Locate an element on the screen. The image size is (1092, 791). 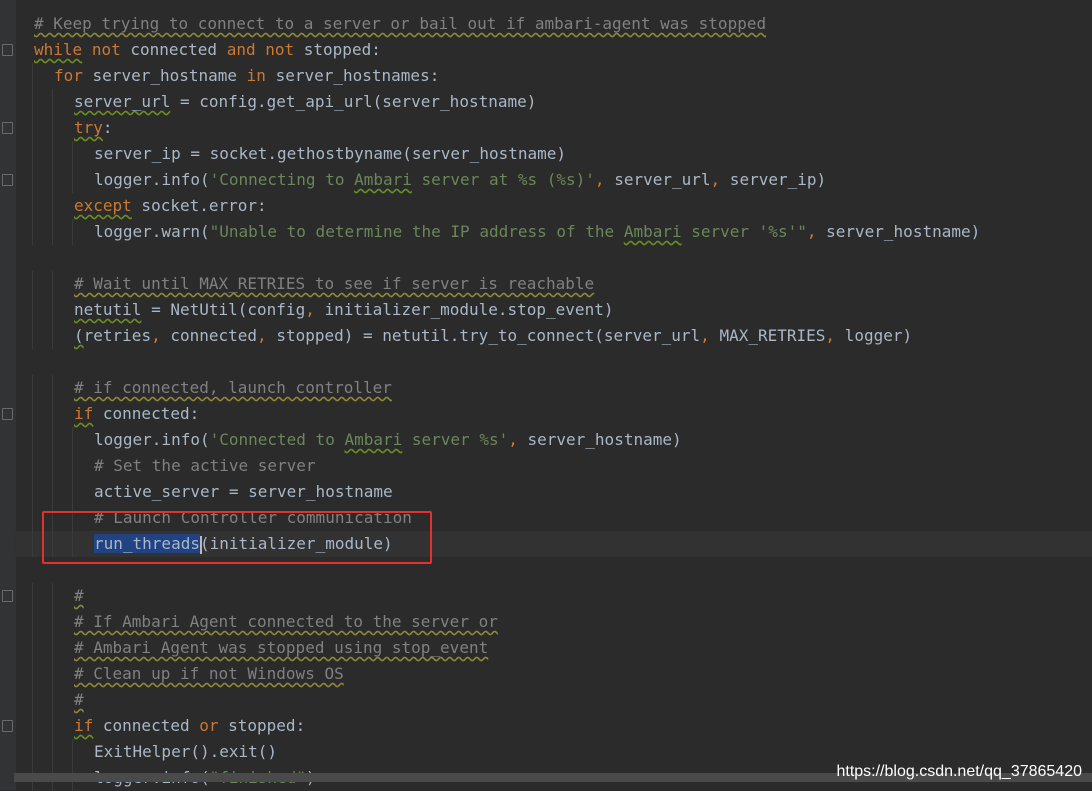
code-token: or is located at coordinates (209, 725).